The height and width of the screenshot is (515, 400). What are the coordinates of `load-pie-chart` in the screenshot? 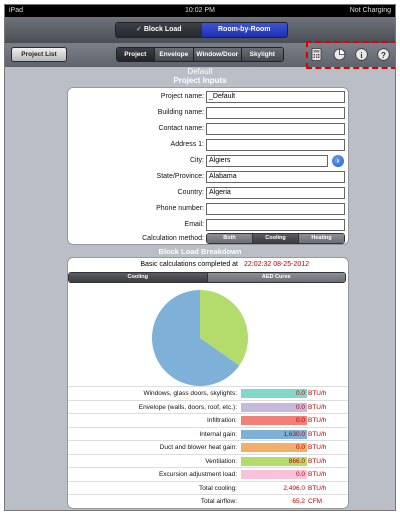 It's located at (200, 338).